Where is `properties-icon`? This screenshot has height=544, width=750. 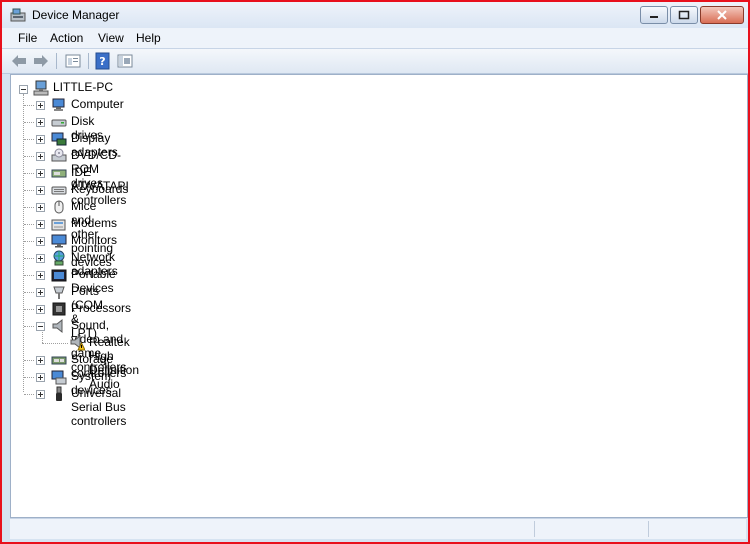 properties-icon is located at coordinates (73, 61).